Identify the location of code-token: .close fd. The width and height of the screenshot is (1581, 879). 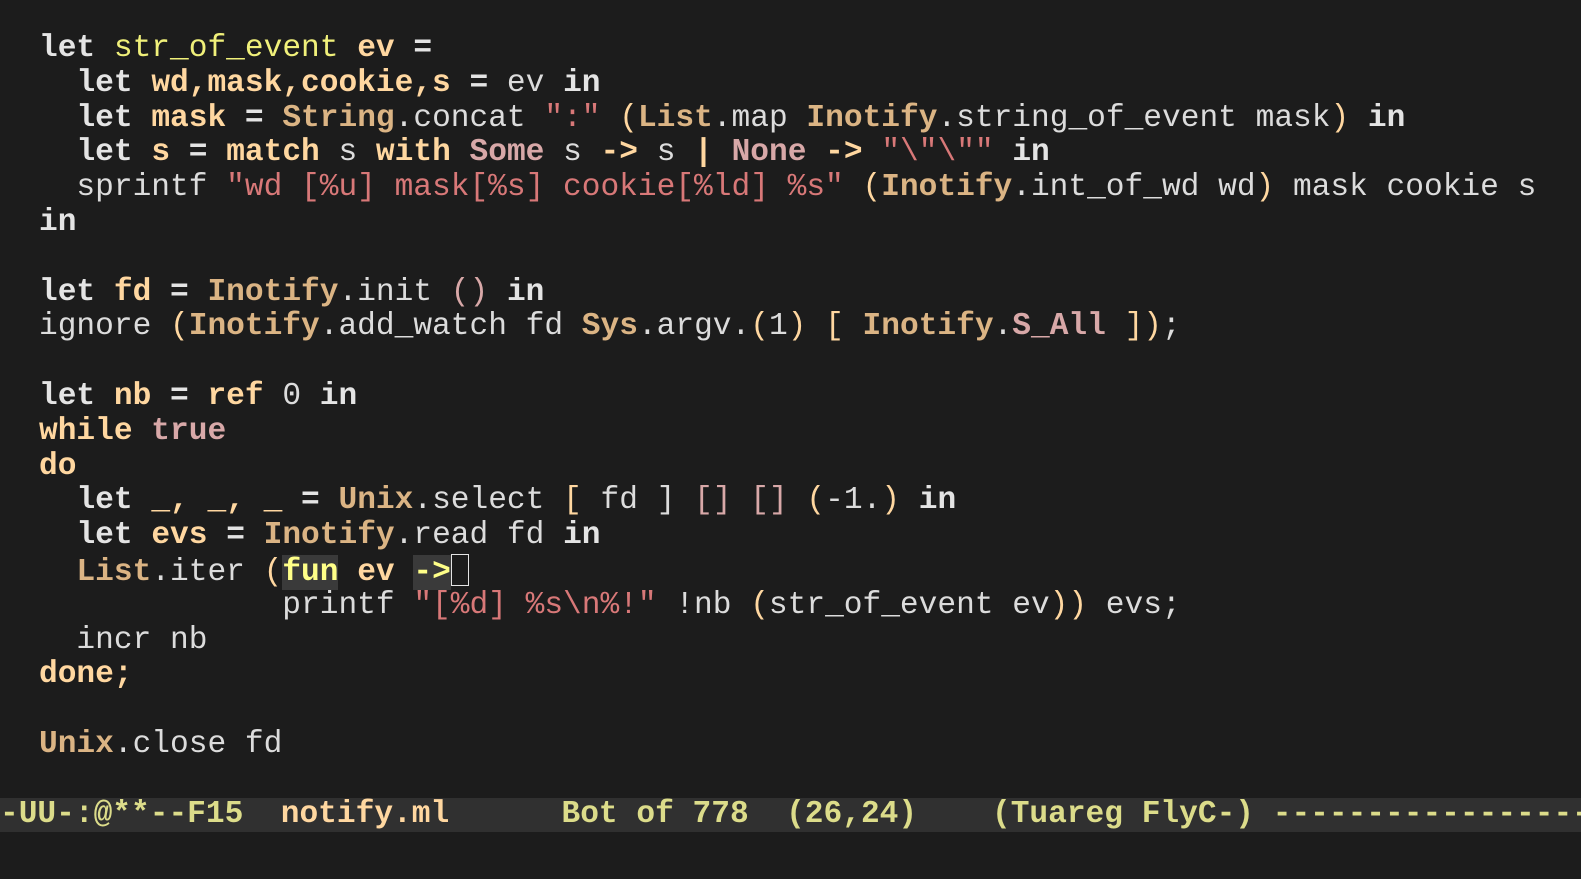
(198, 744).